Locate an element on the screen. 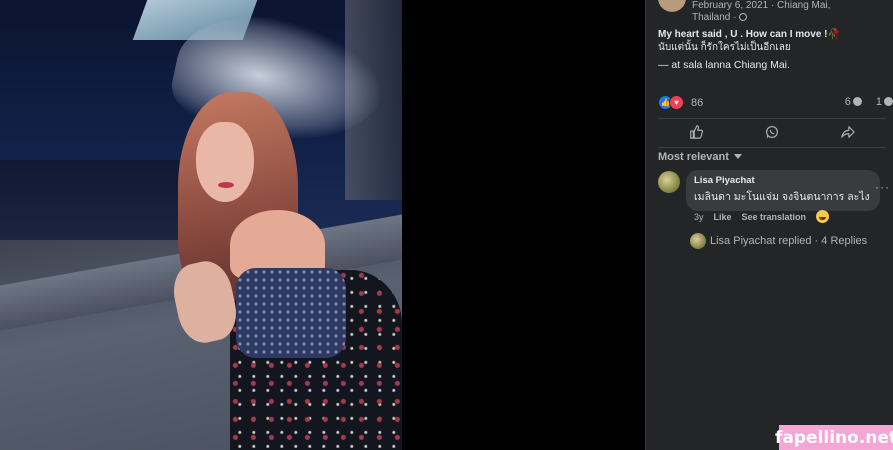  author-avatar is located at coordinates (672, 6).